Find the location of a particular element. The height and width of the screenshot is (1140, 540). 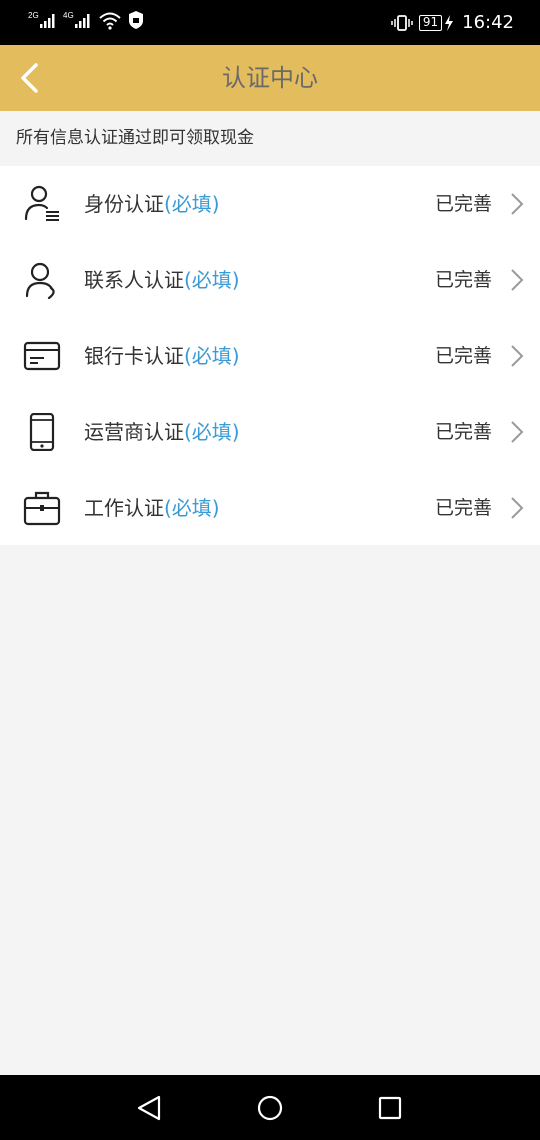

cellular-signal-icon: 2G is located at coordinates (41, 19).